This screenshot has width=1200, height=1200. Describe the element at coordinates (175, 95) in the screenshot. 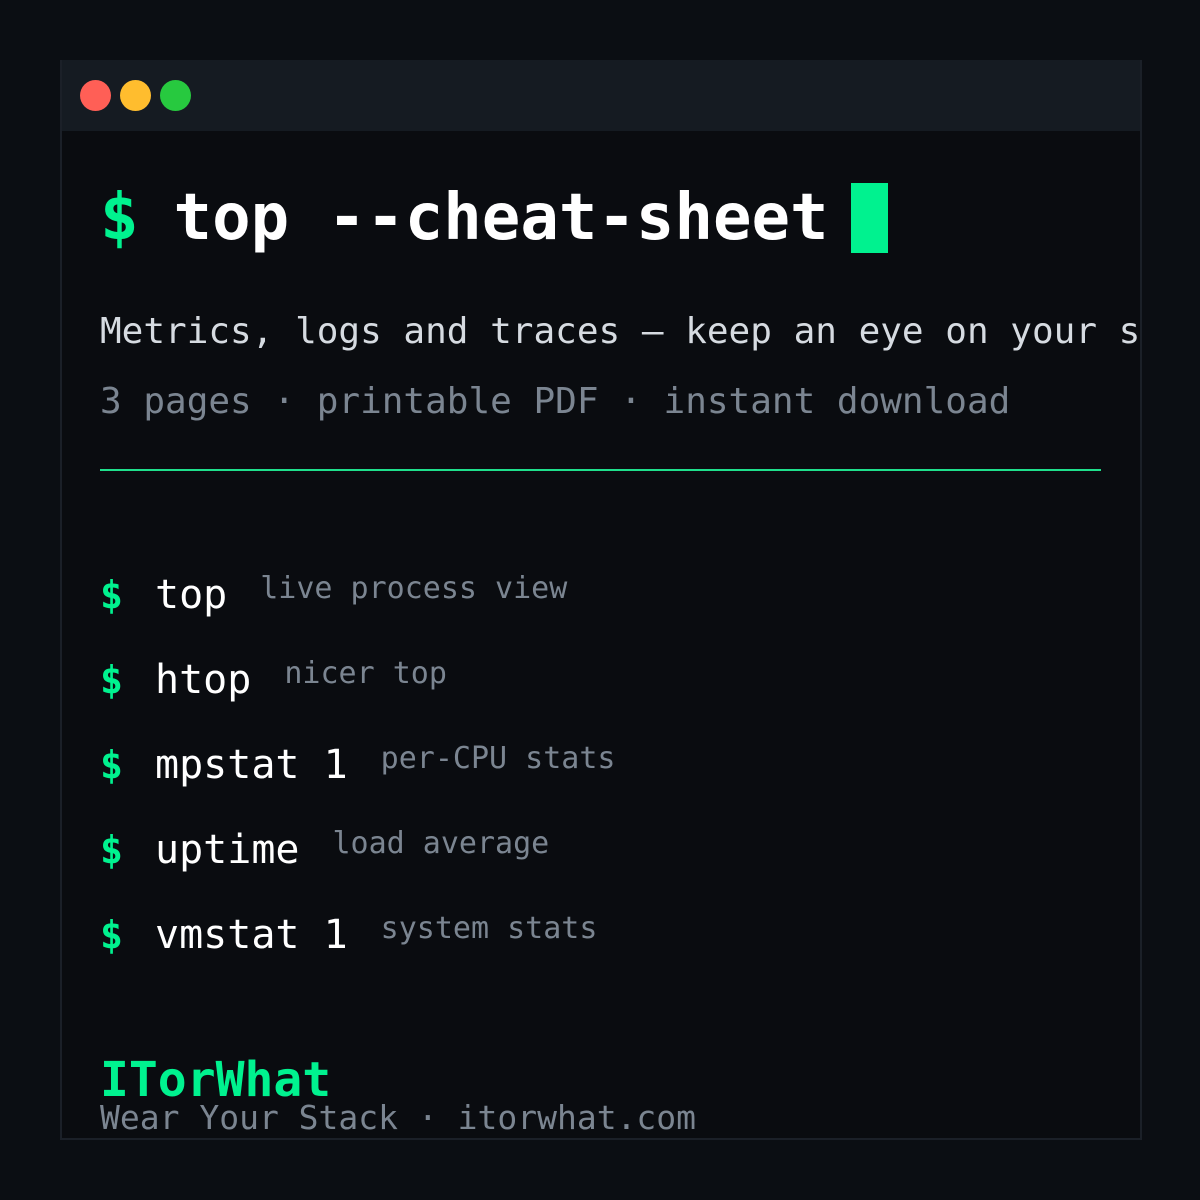

I see `maximize-button` at that location.